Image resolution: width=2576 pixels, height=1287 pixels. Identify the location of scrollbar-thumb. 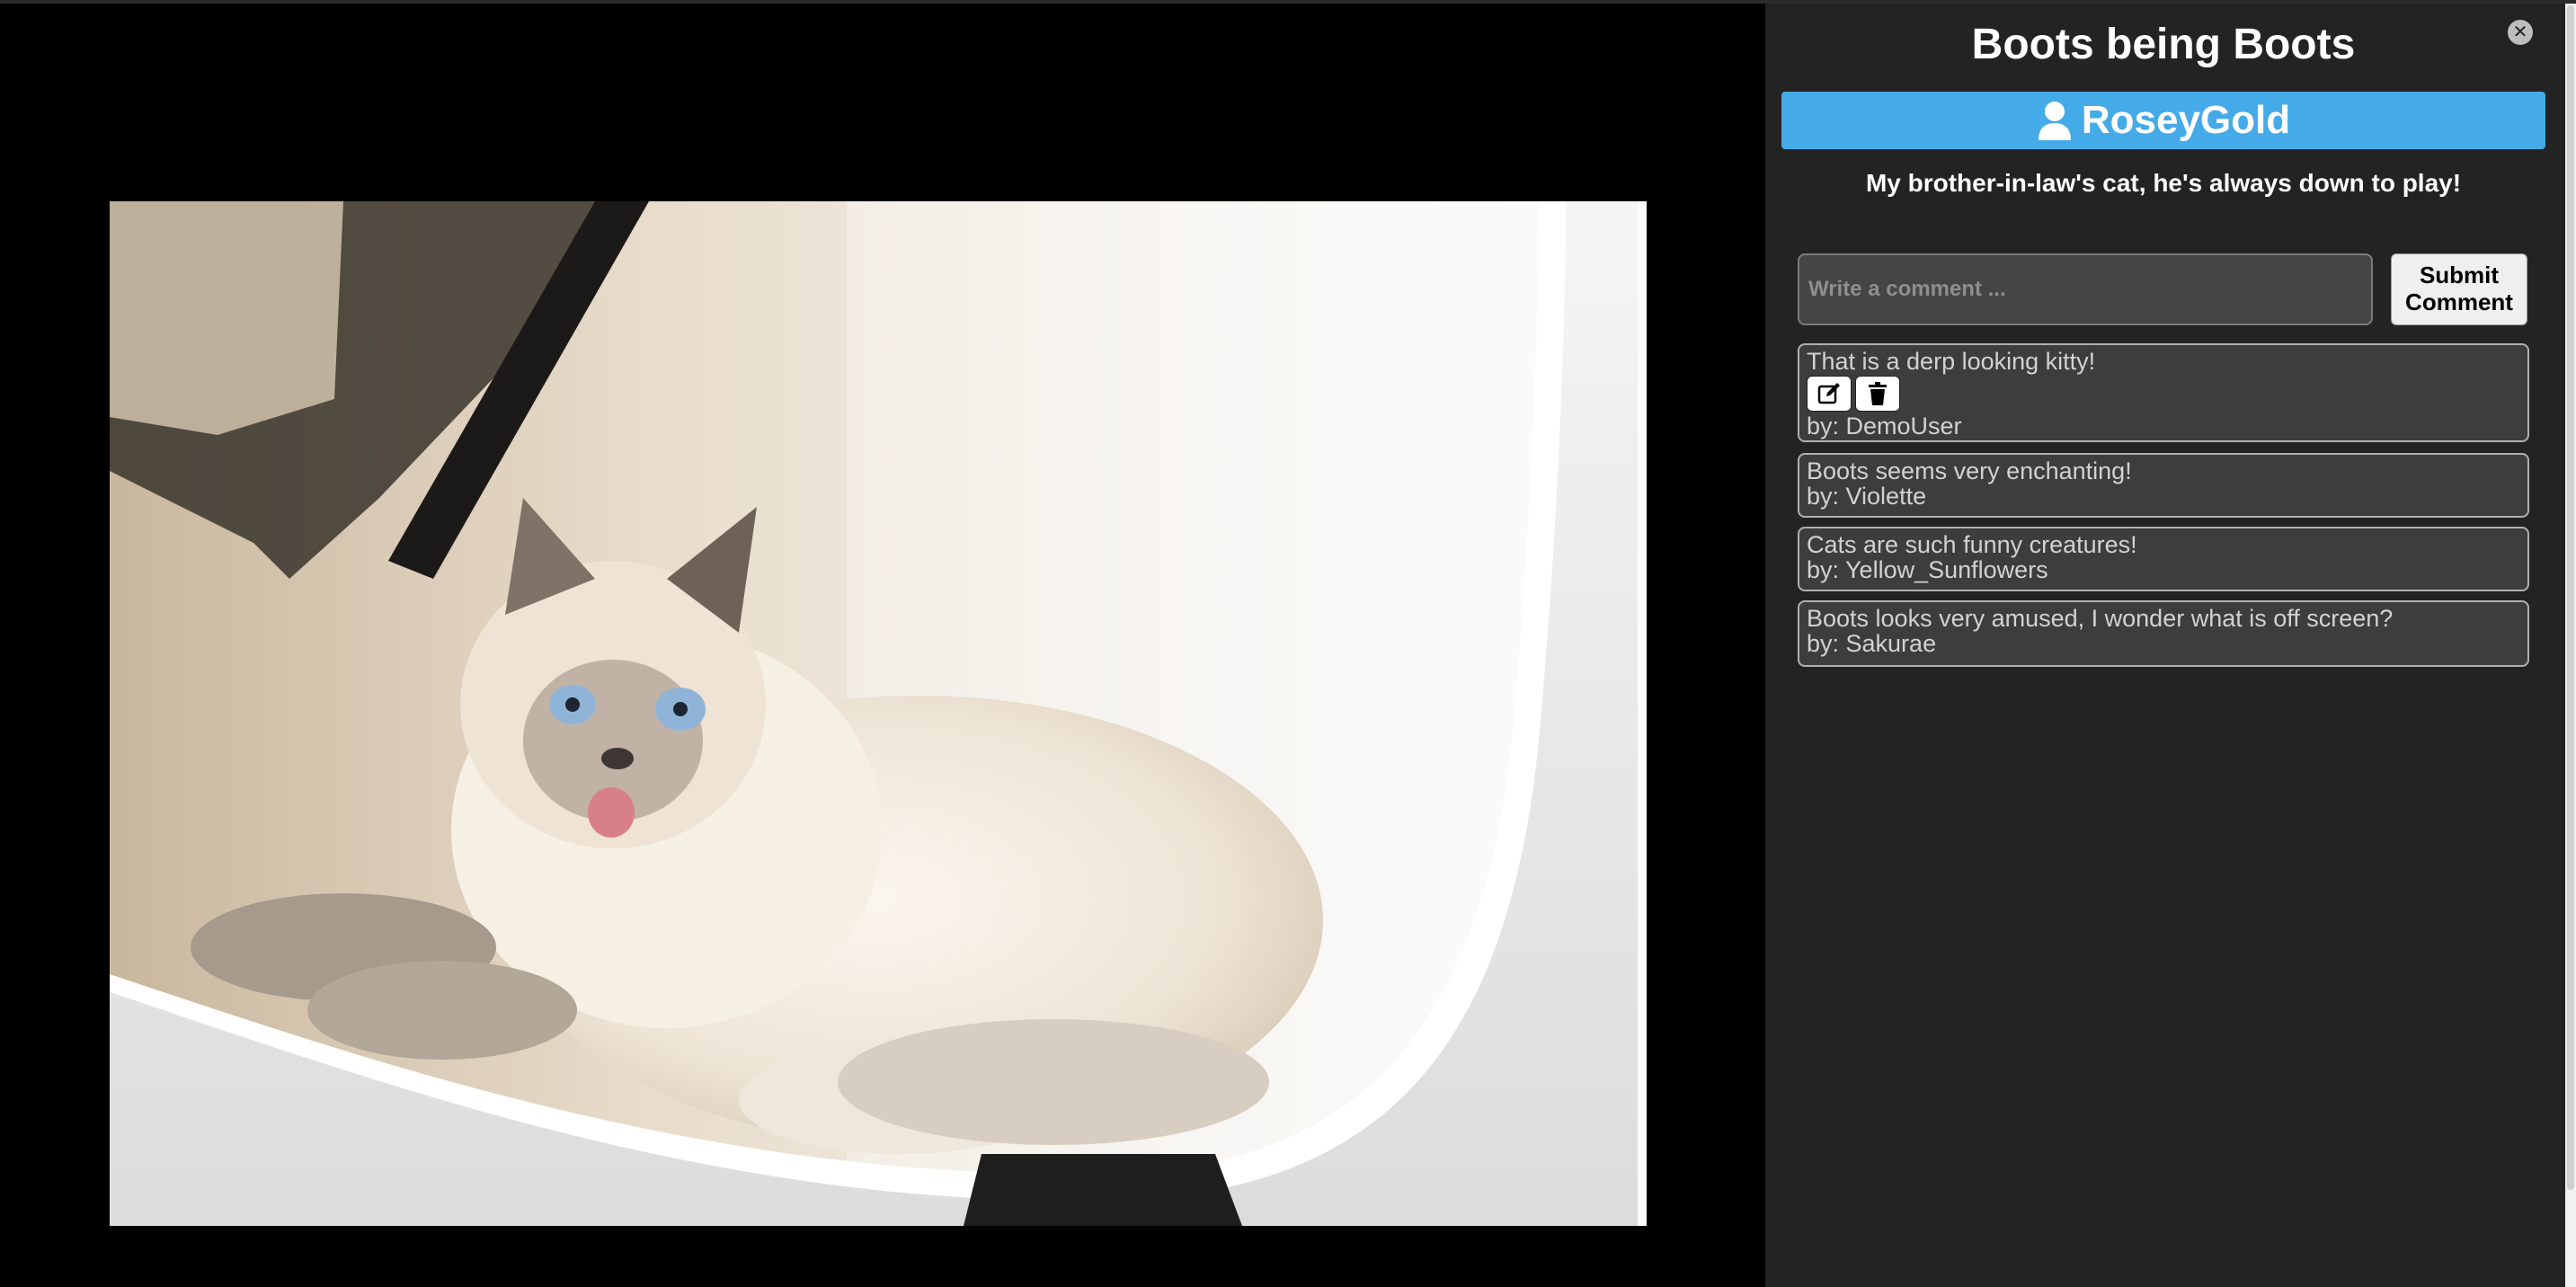
(2570, 597).